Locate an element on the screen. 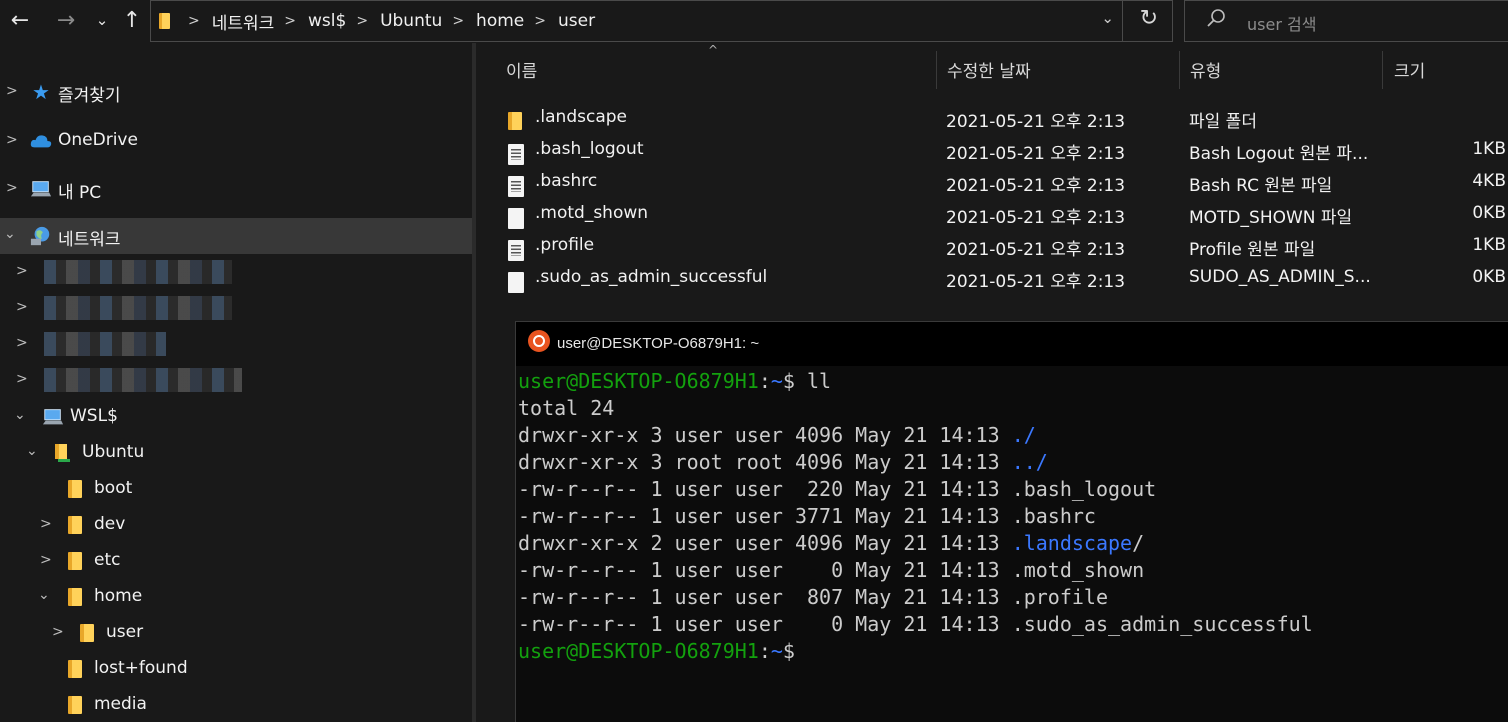 This screenshot has height=722, width=1508. nav-item-folder-media: media is located at coordinates (236, 704).